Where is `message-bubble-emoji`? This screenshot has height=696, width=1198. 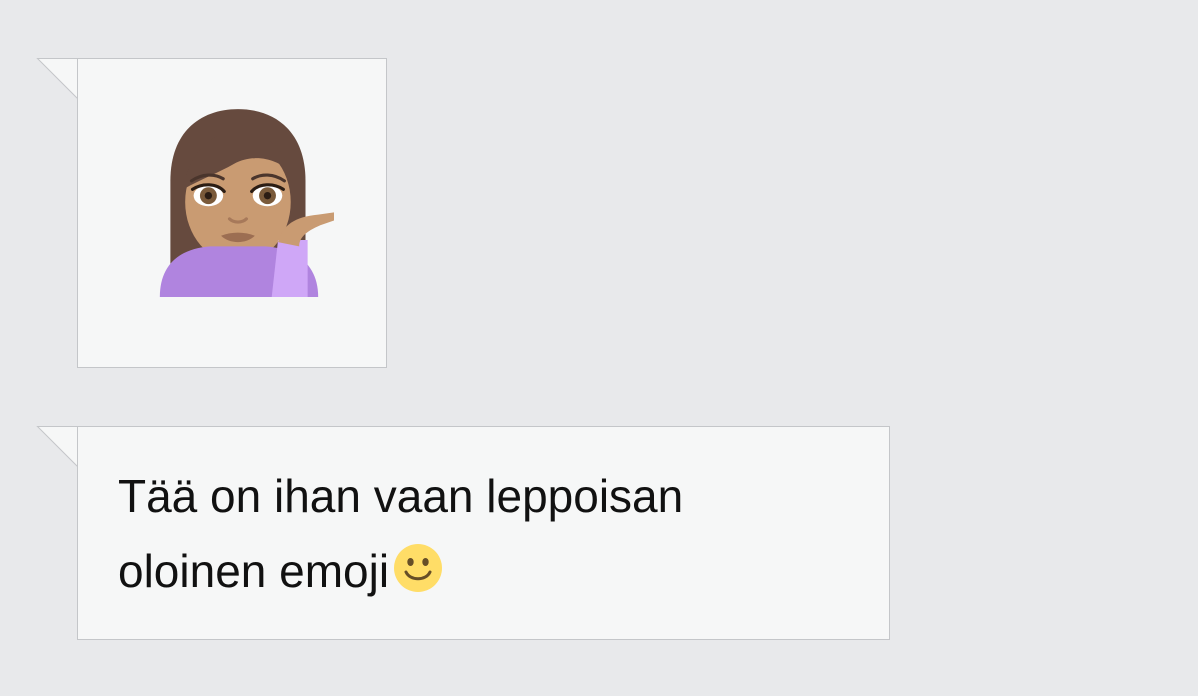 message-bubble-emoji is located at coordinates (232, 213).